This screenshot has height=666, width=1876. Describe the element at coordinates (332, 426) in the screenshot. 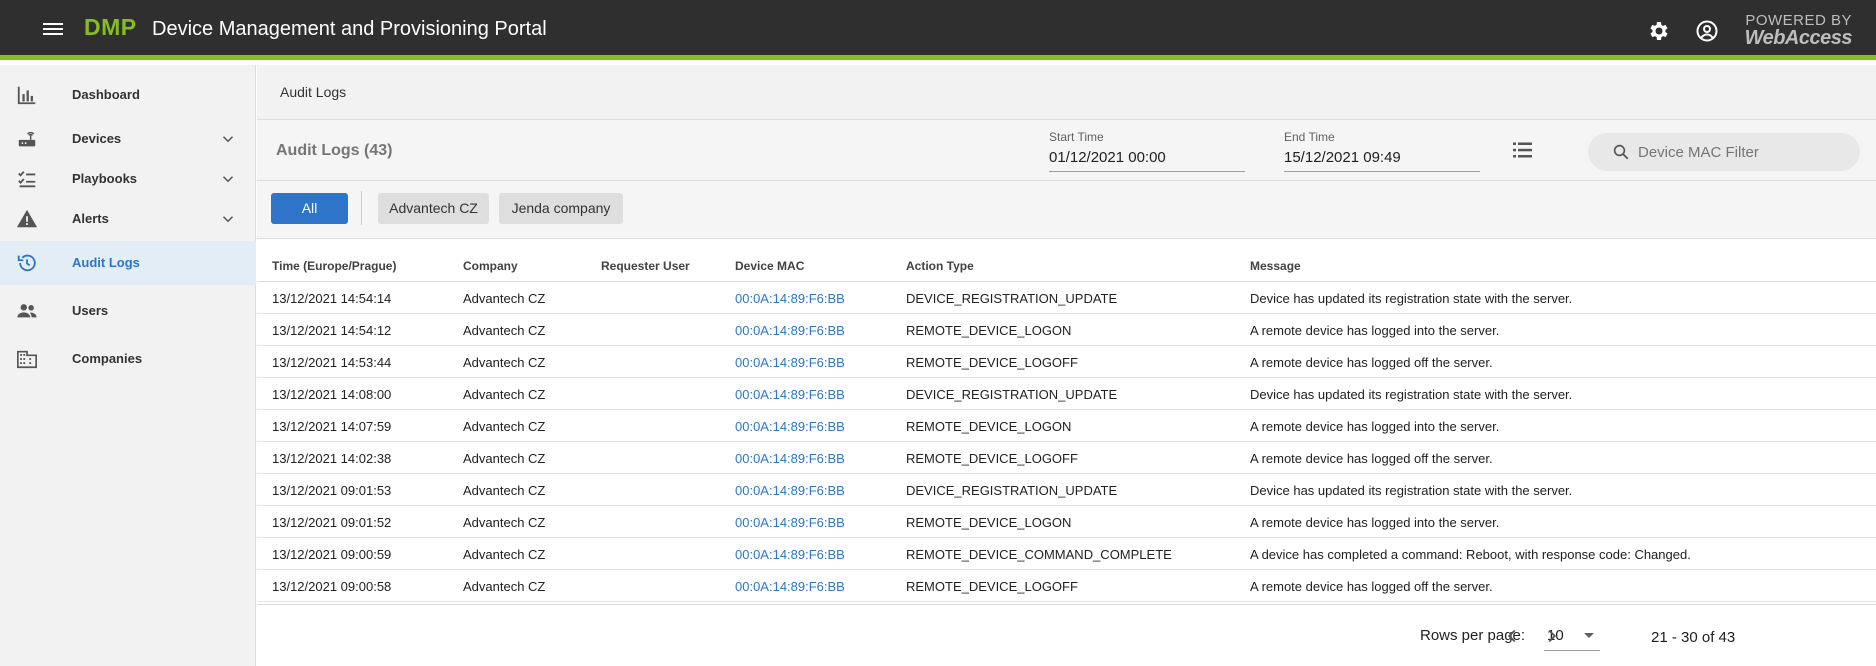

I see `cell-time: 13/12/2021 14:07:59` at that location.